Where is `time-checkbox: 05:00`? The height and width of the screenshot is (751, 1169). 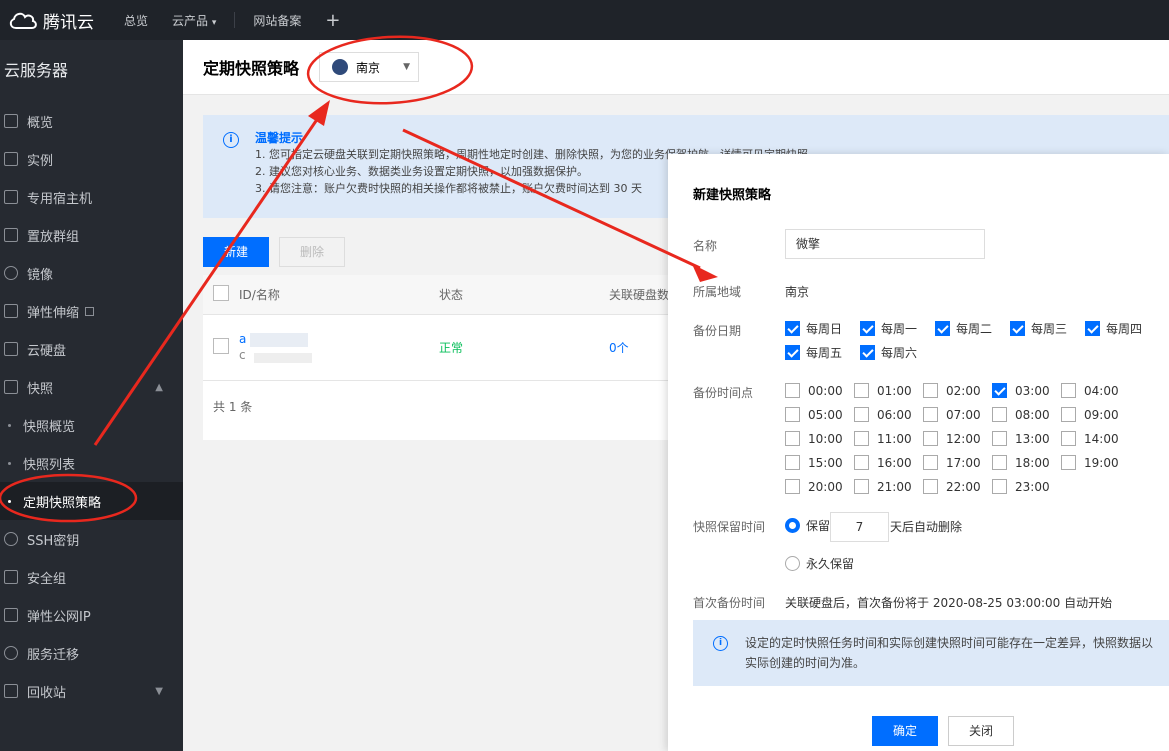
time-checkbox: 05:00 is located at coordinates (814, 414).